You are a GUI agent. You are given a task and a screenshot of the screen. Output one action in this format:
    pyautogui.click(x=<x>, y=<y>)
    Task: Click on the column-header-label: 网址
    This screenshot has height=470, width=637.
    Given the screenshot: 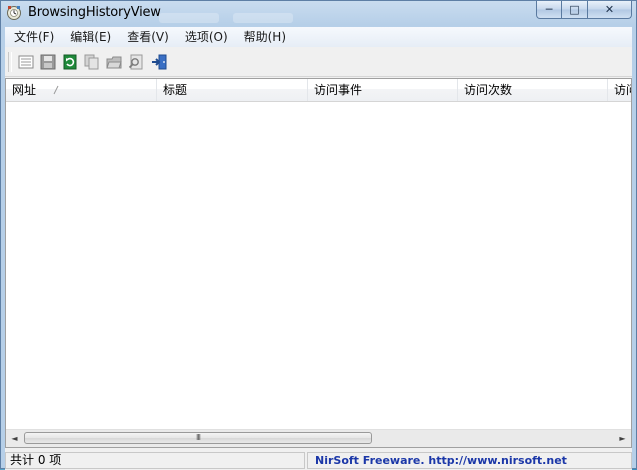 What is the action you would take?
    pyautogui.click(x=24, y=90)
    